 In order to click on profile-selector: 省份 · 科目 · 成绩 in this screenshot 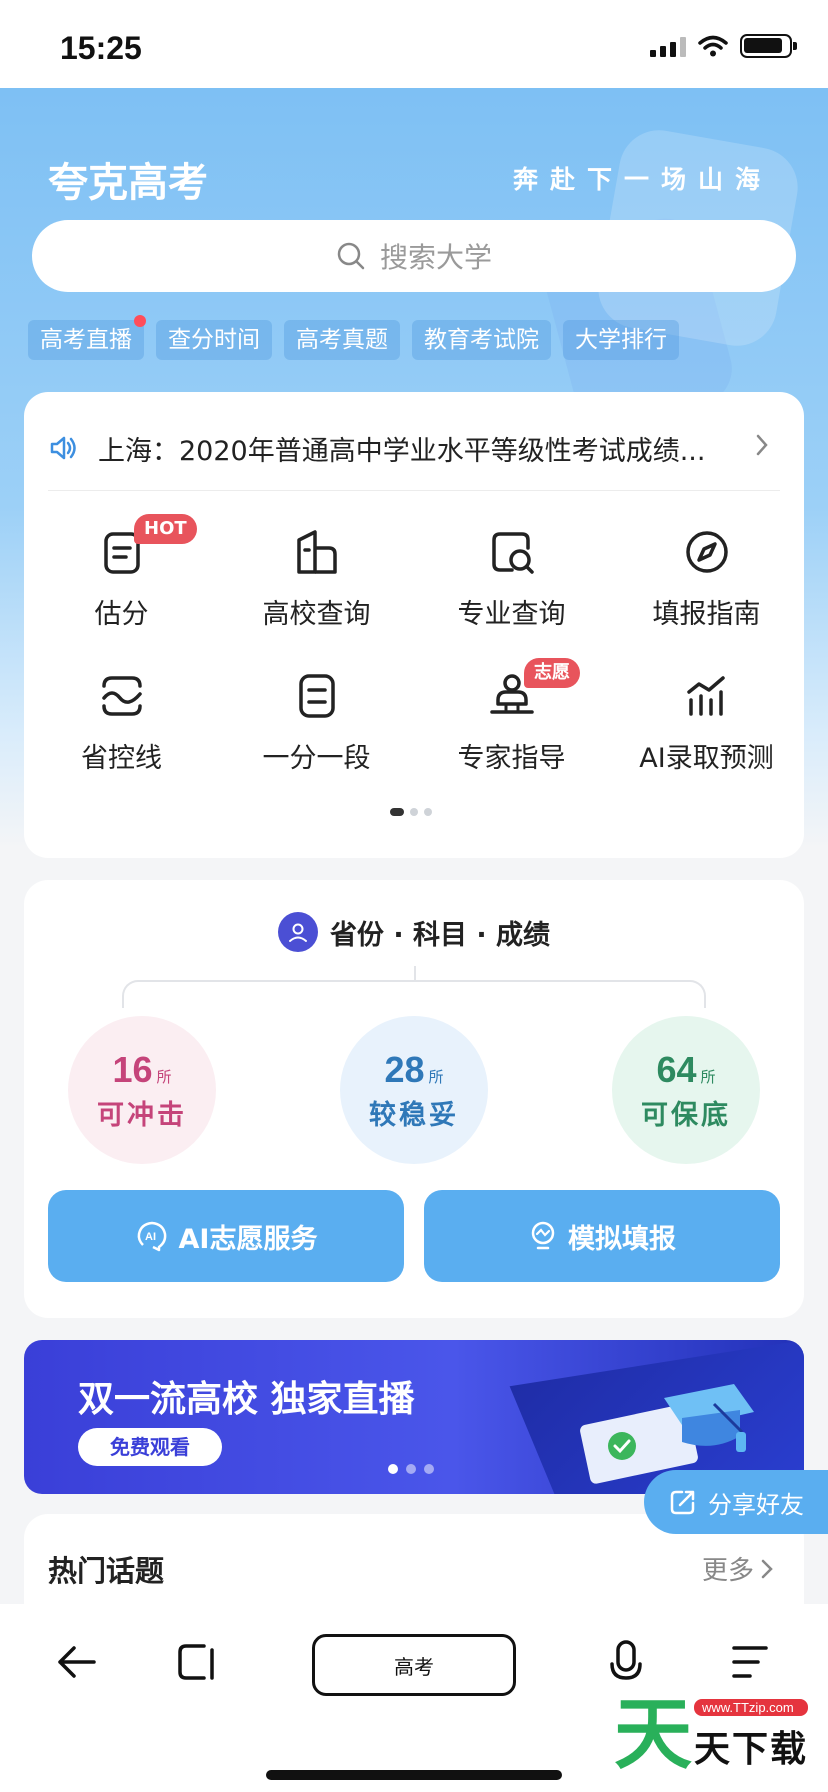, I will do `click(414, 932)`.